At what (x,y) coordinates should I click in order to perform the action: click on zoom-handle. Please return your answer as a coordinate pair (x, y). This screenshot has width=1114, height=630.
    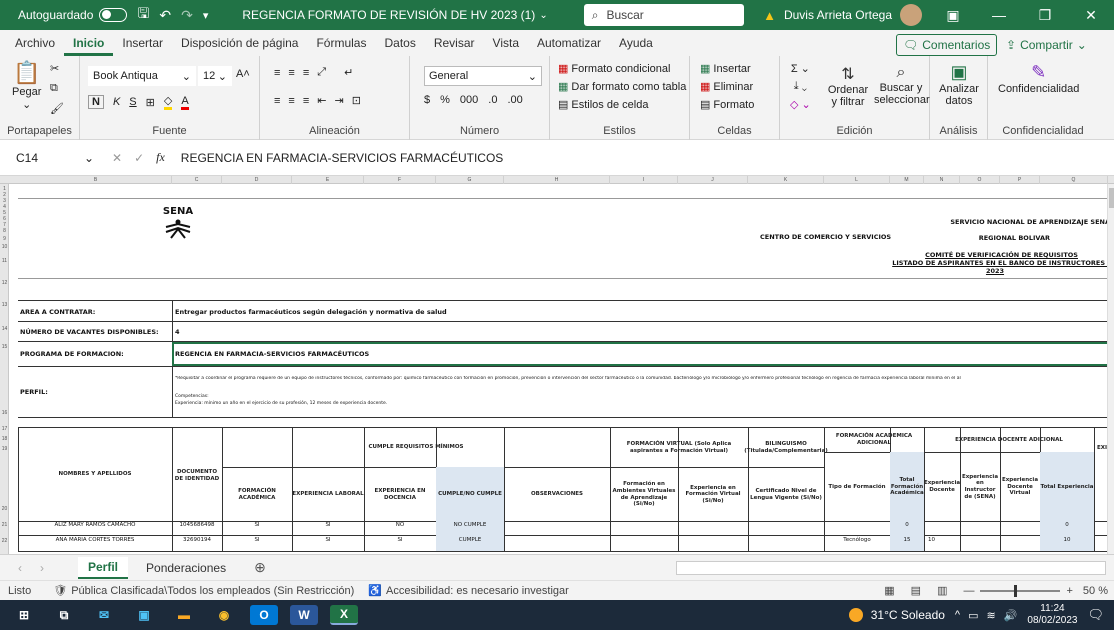
    Looking at the image, I should click on (1016, 590).